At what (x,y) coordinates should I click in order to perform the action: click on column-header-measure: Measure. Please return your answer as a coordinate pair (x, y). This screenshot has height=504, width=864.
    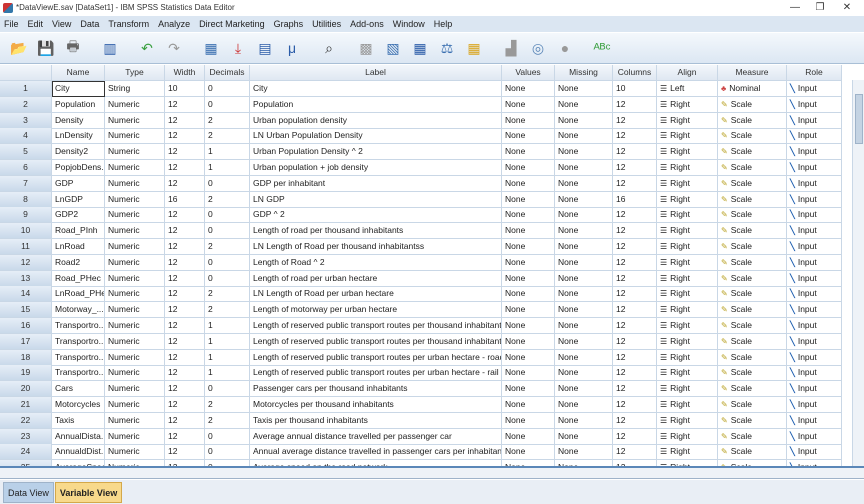
    Looking at the image, I should click on (752, 73).